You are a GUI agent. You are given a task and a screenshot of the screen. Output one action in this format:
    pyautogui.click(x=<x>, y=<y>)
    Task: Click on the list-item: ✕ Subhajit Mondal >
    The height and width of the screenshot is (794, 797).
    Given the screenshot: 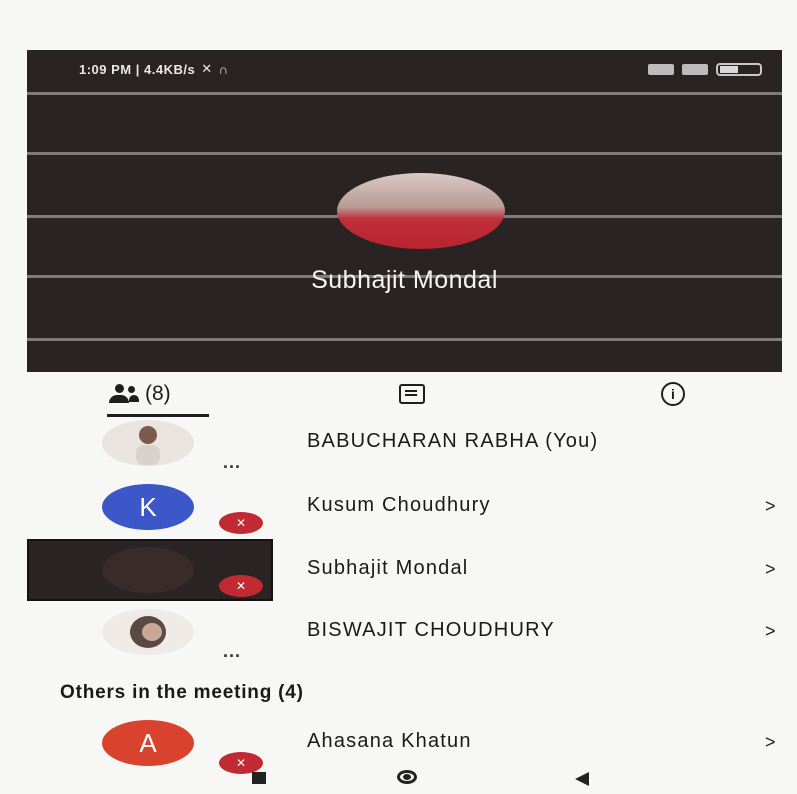 What is the action you would take?
    pyautogui.click(x=404, y=570)
    